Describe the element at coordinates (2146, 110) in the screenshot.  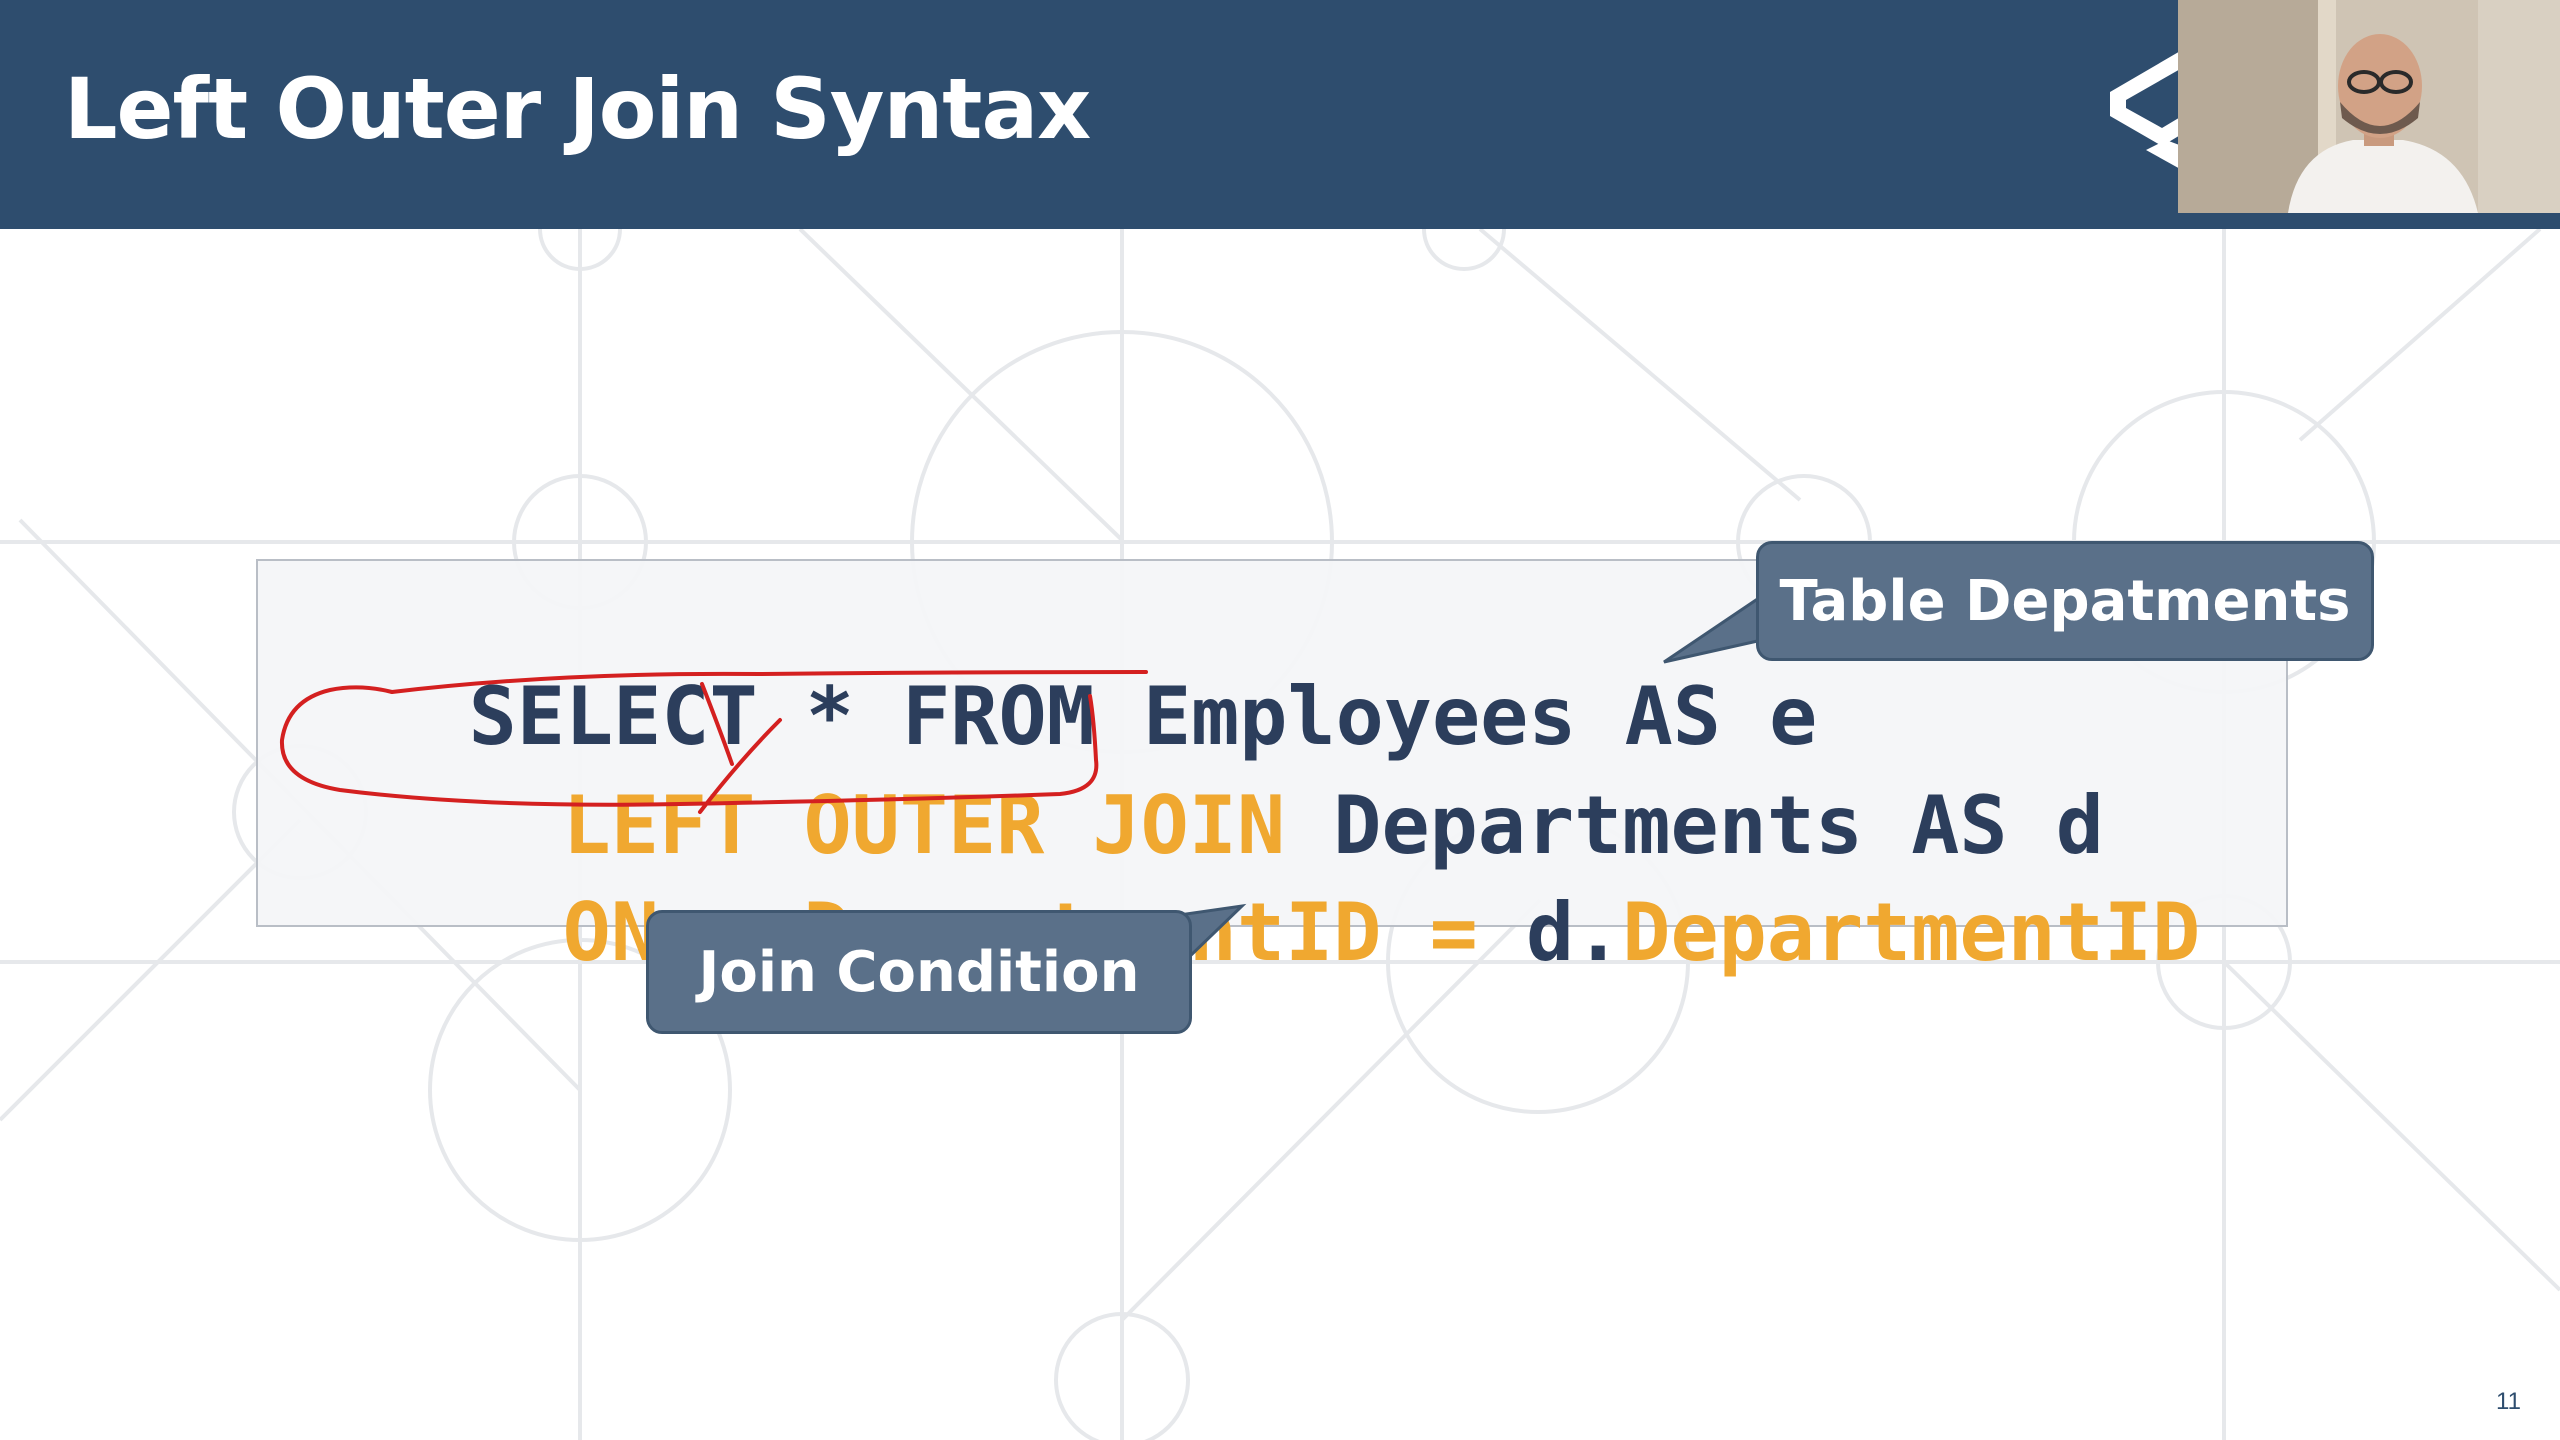
I see `logo-icon` at that location.